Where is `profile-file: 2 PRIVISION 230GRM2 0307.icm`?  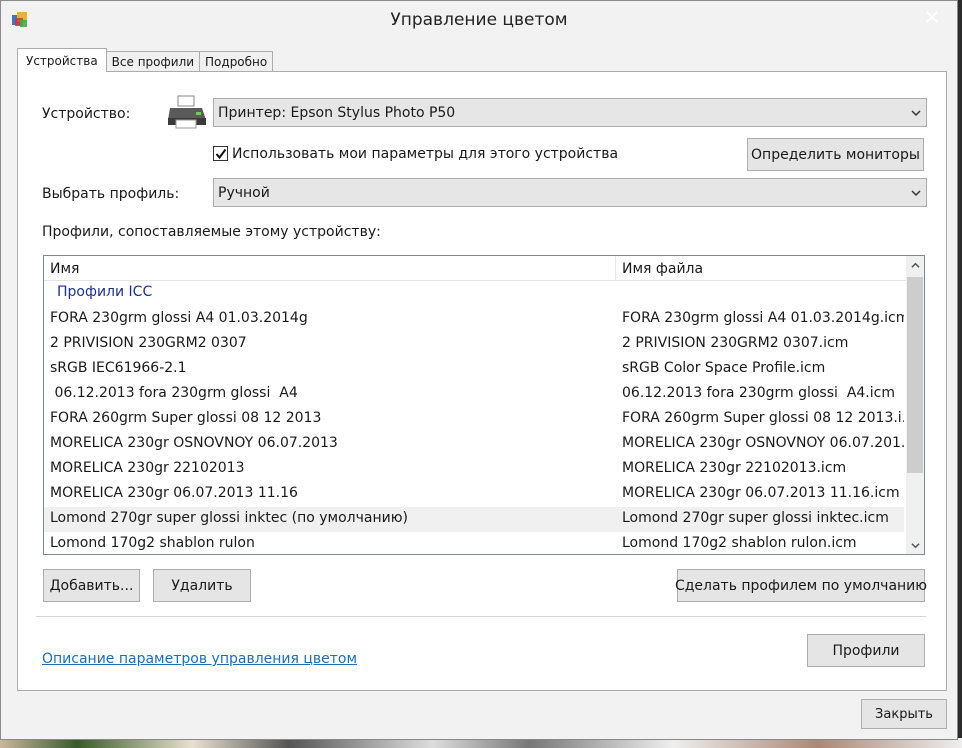 profile-file: 2 PRIVISION 230GRM2 0307.icm is located at coordinates (735, 343).